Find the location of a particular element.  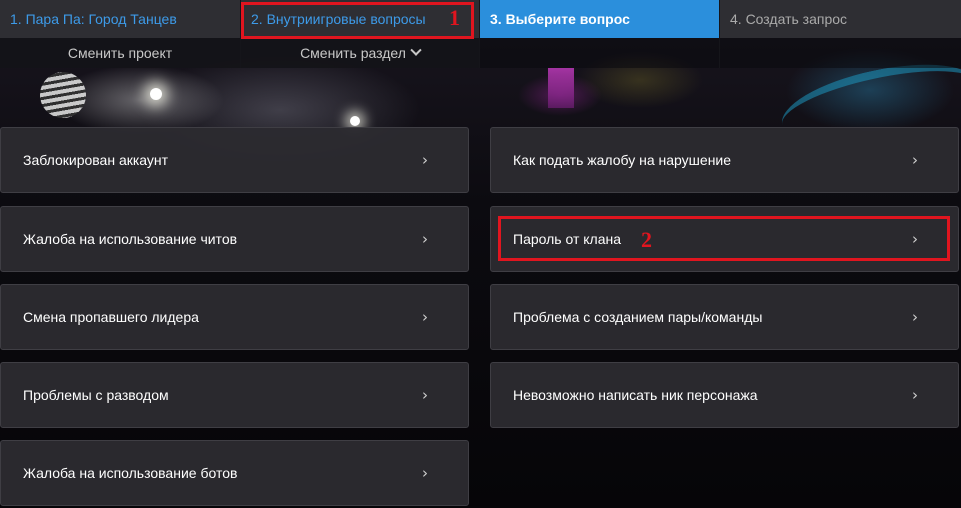

step-4: 4. Создать запрос is located at coordinates (840, 34).